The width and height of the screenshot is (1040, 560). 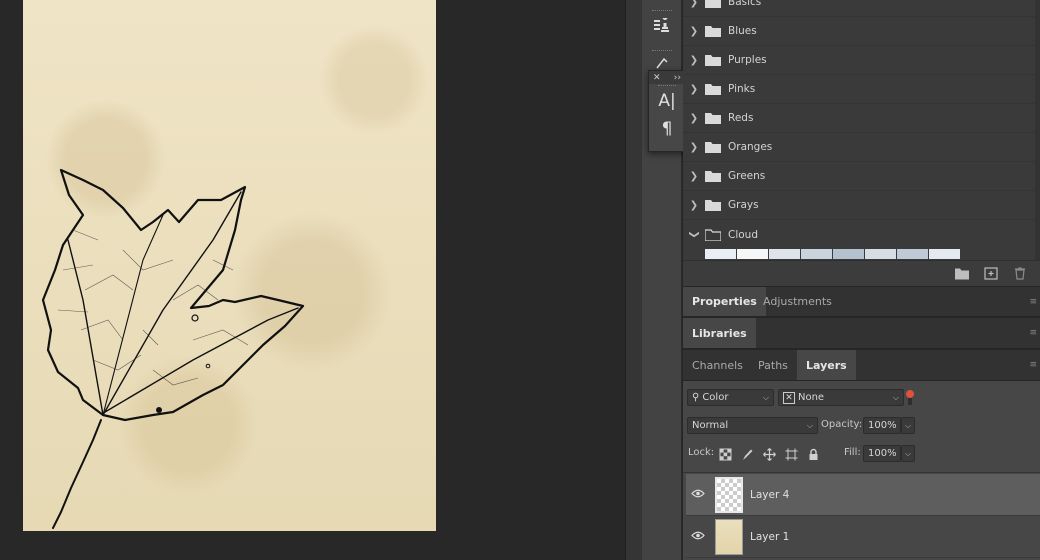 What do you see at coordinates (882, 453) in the screenshot?
I see `fill-input: 100%` at bounding box center [882, 453].